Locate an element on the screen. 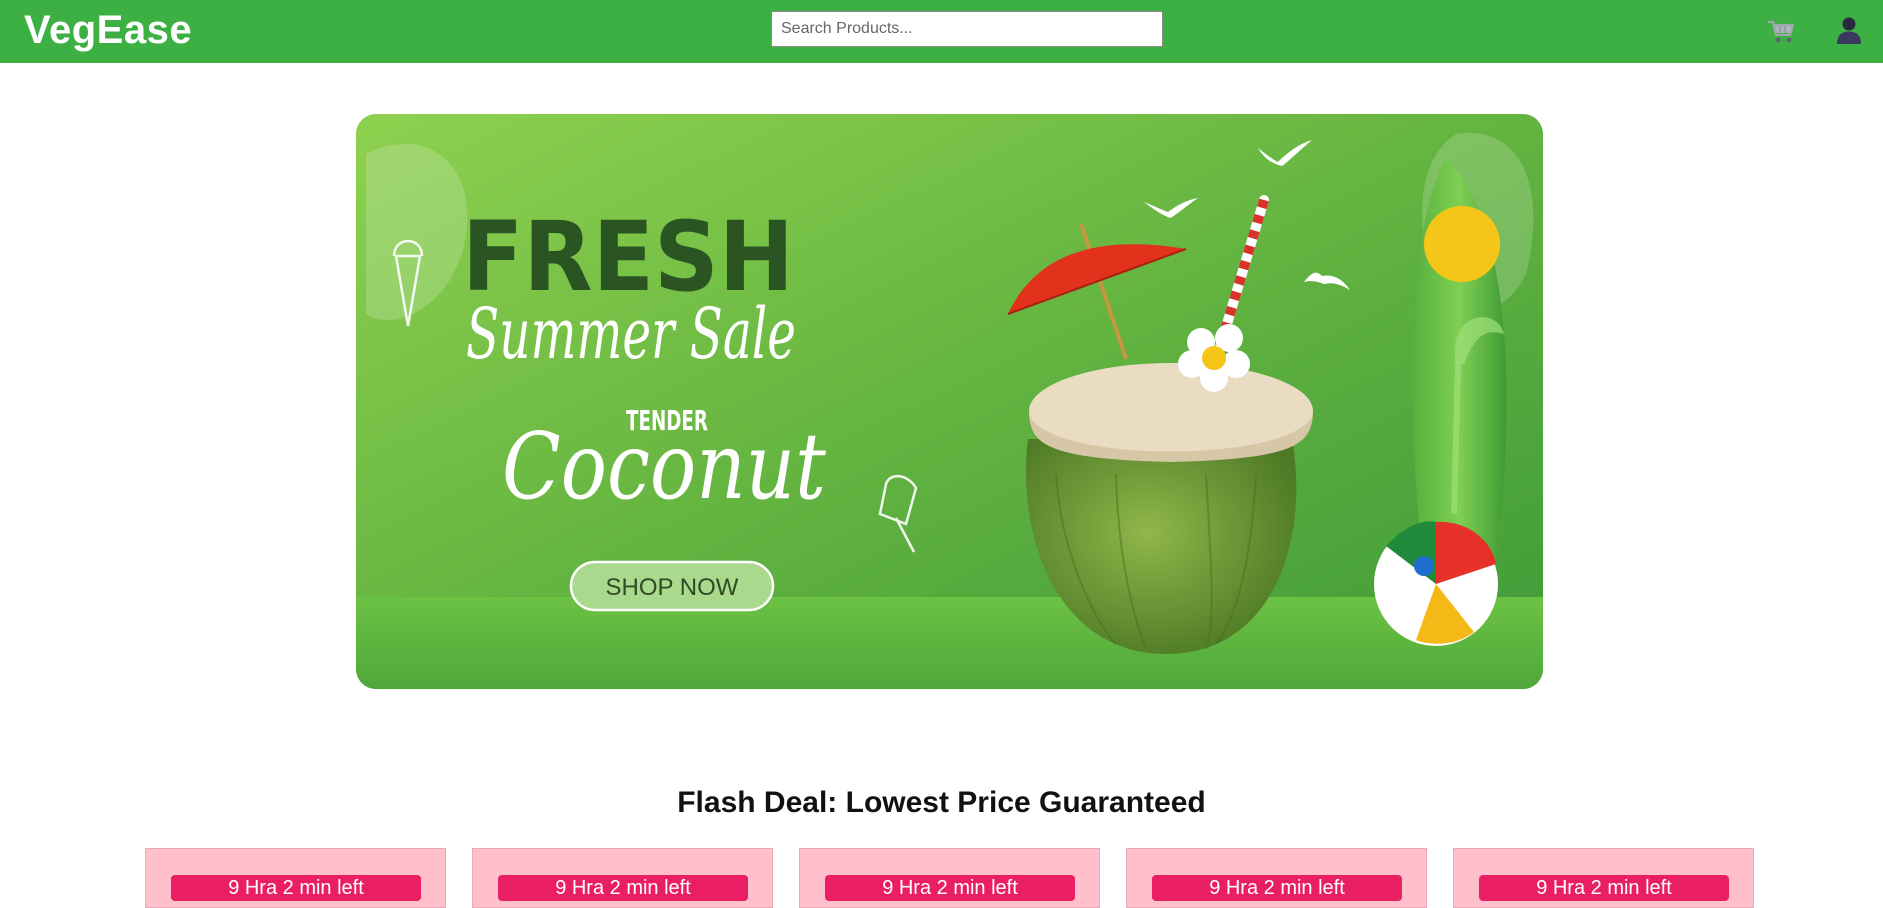  search-input is located at coordinates (967, 29).